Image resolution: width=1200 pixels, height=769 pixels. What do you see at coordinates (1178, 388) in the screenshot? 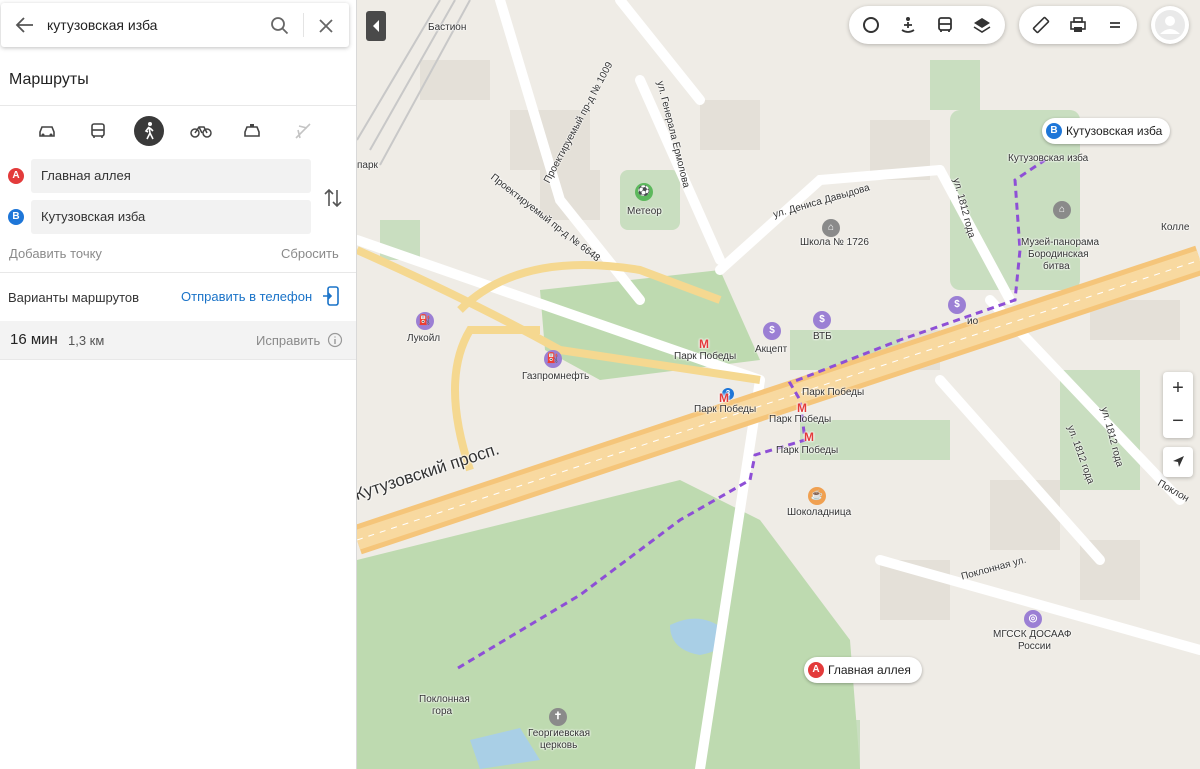
I see `zoom-in-button: +` at bounding box center [1178, 388].